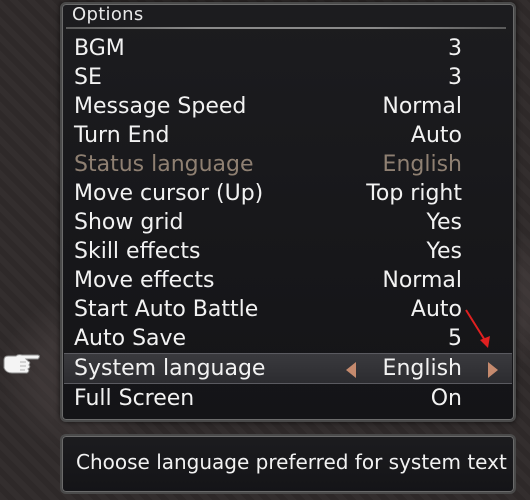 This screenshot has height=500, width=530. I want to click on option-skill-effects: Skill effects Yes, so click(288, 251).